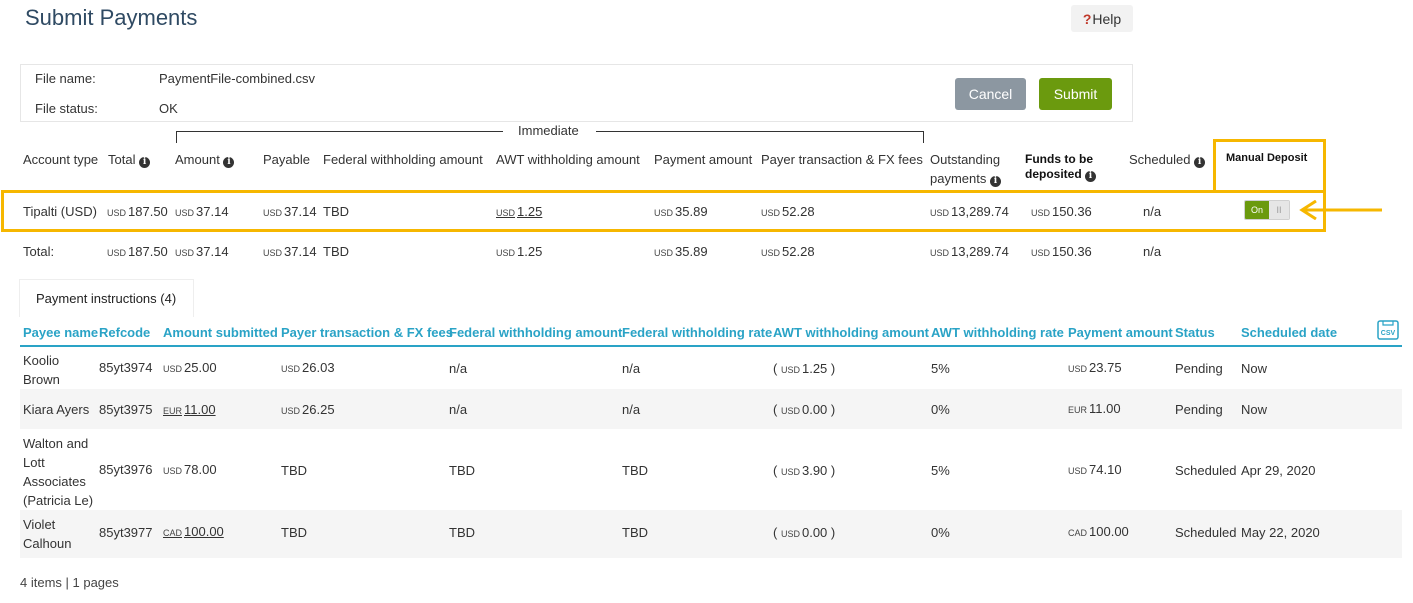 This screenshot has height=603, width=1413. What do you see at coordinates (60, 211) in the screenshot?
I see `account-type-value: Tipalti (USD)` at bounding box center [60, 211].